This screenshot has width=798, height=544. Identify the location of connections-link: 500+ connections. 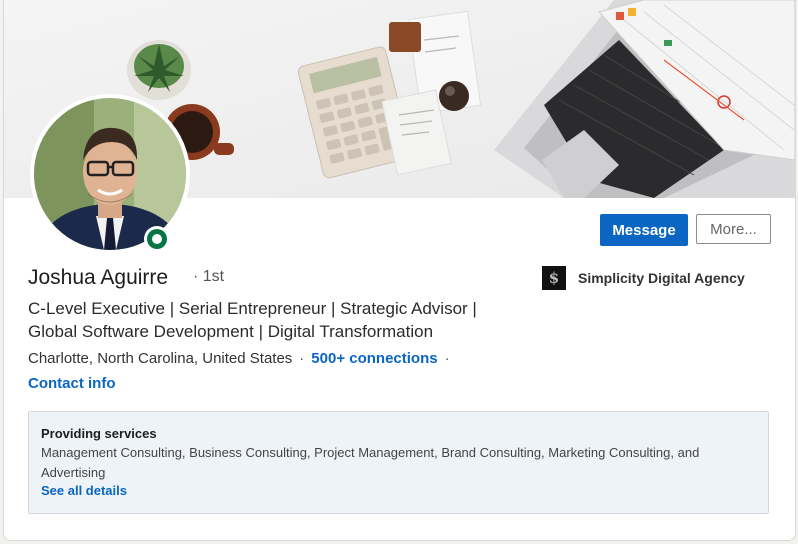
(374, 358).